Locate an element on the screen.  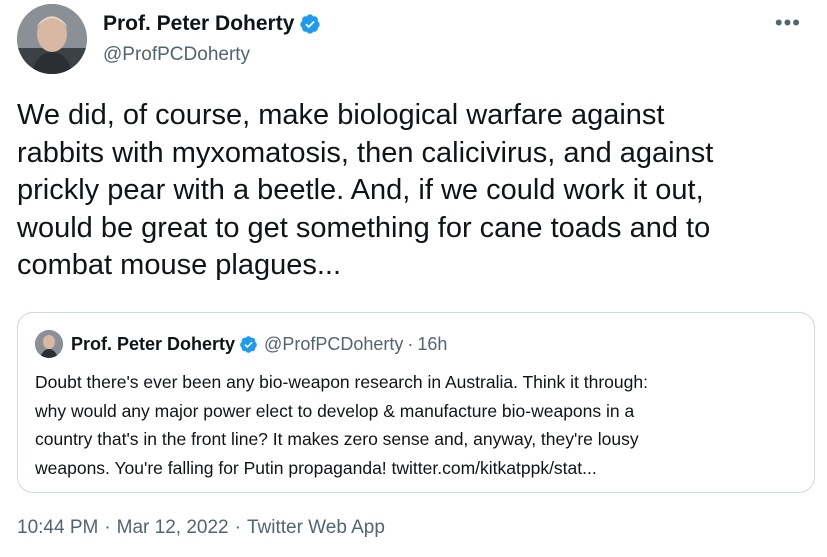
author-name-row: Prof. Peter Doherty is located at coordinates (212, 24).